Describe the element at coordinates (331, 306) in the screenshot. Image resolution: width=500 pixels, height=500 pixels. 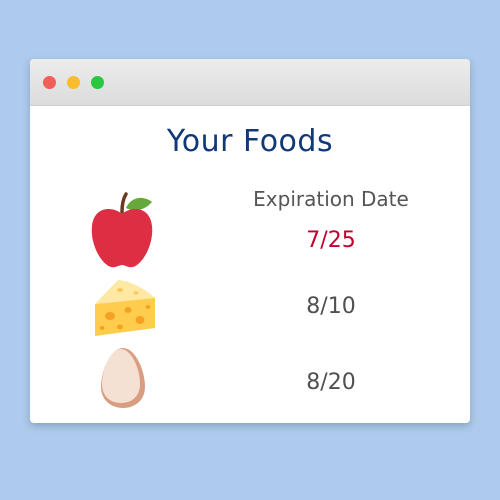
I see `food-date: 8/10` at that location.